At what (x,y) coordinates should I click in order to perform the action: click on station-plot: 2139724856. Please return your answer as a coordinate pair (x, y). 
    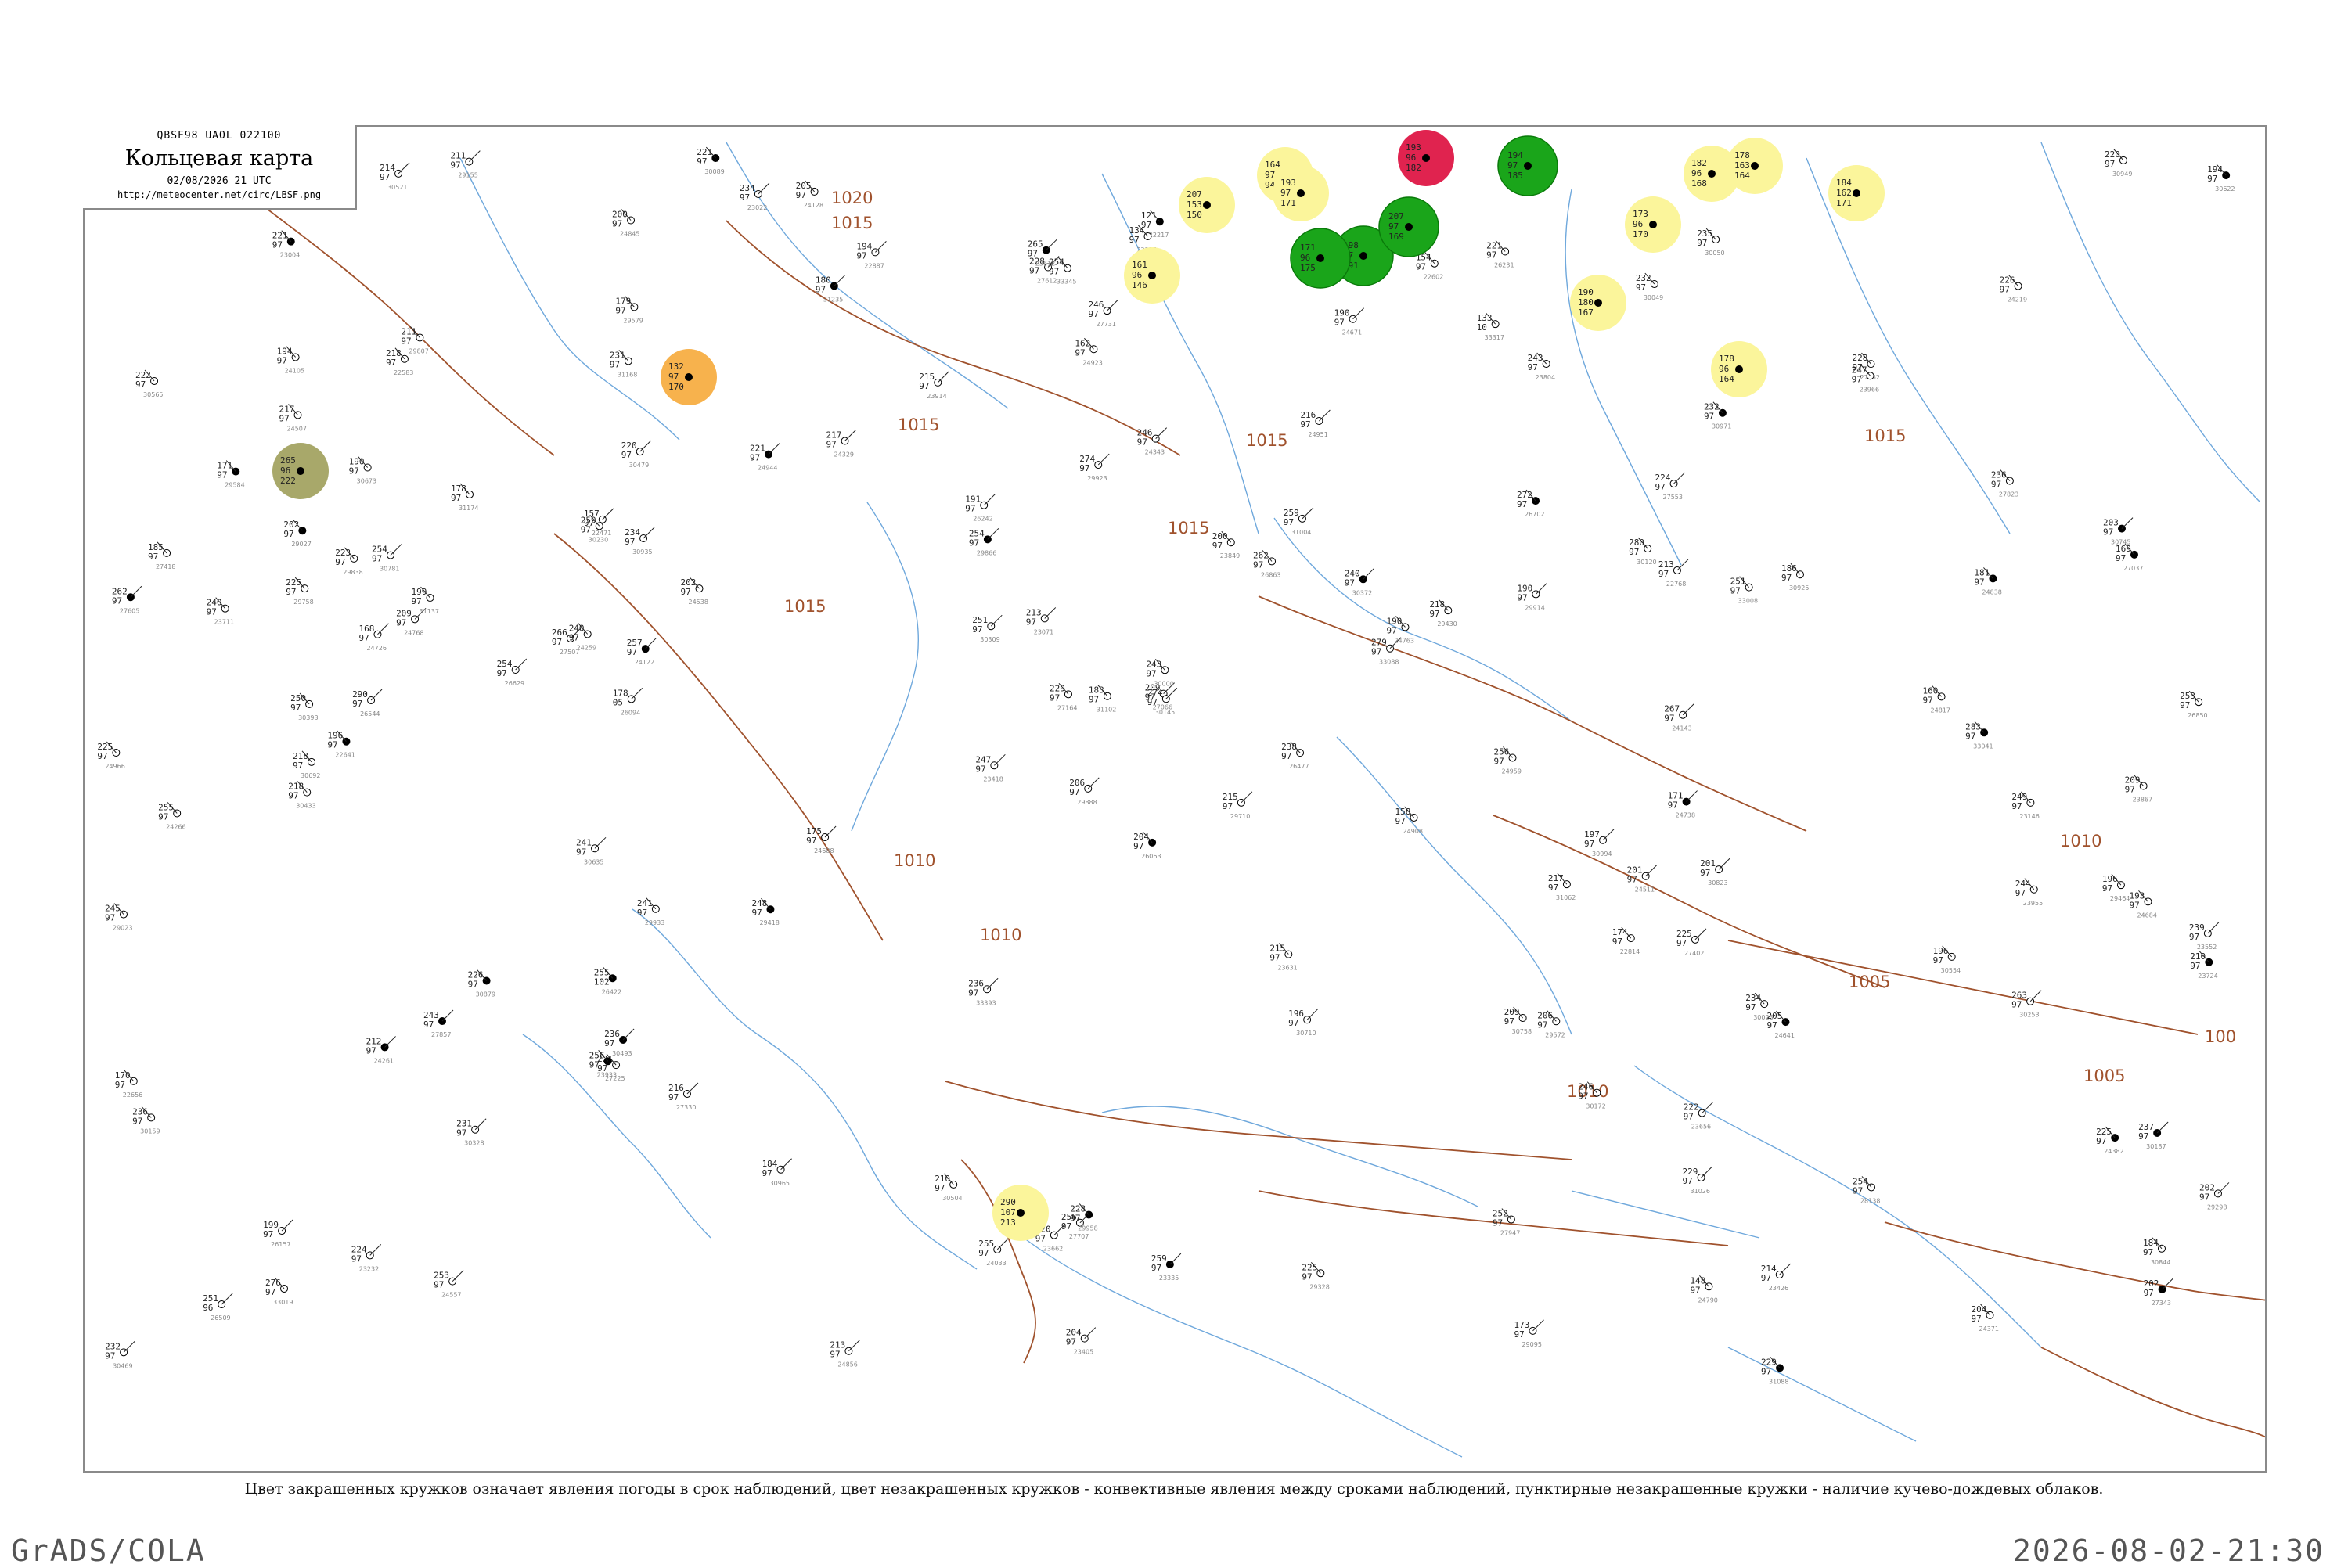
    Looking at the image, I should click on (845, 1354).